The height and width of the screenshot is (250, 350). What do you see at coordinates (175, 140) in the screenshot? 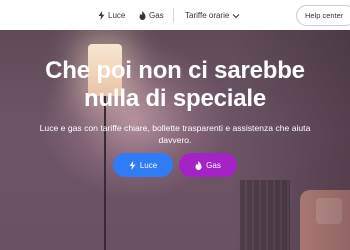
I see `hero-subtext-line: davvero.` at bounding box center [175, 140].